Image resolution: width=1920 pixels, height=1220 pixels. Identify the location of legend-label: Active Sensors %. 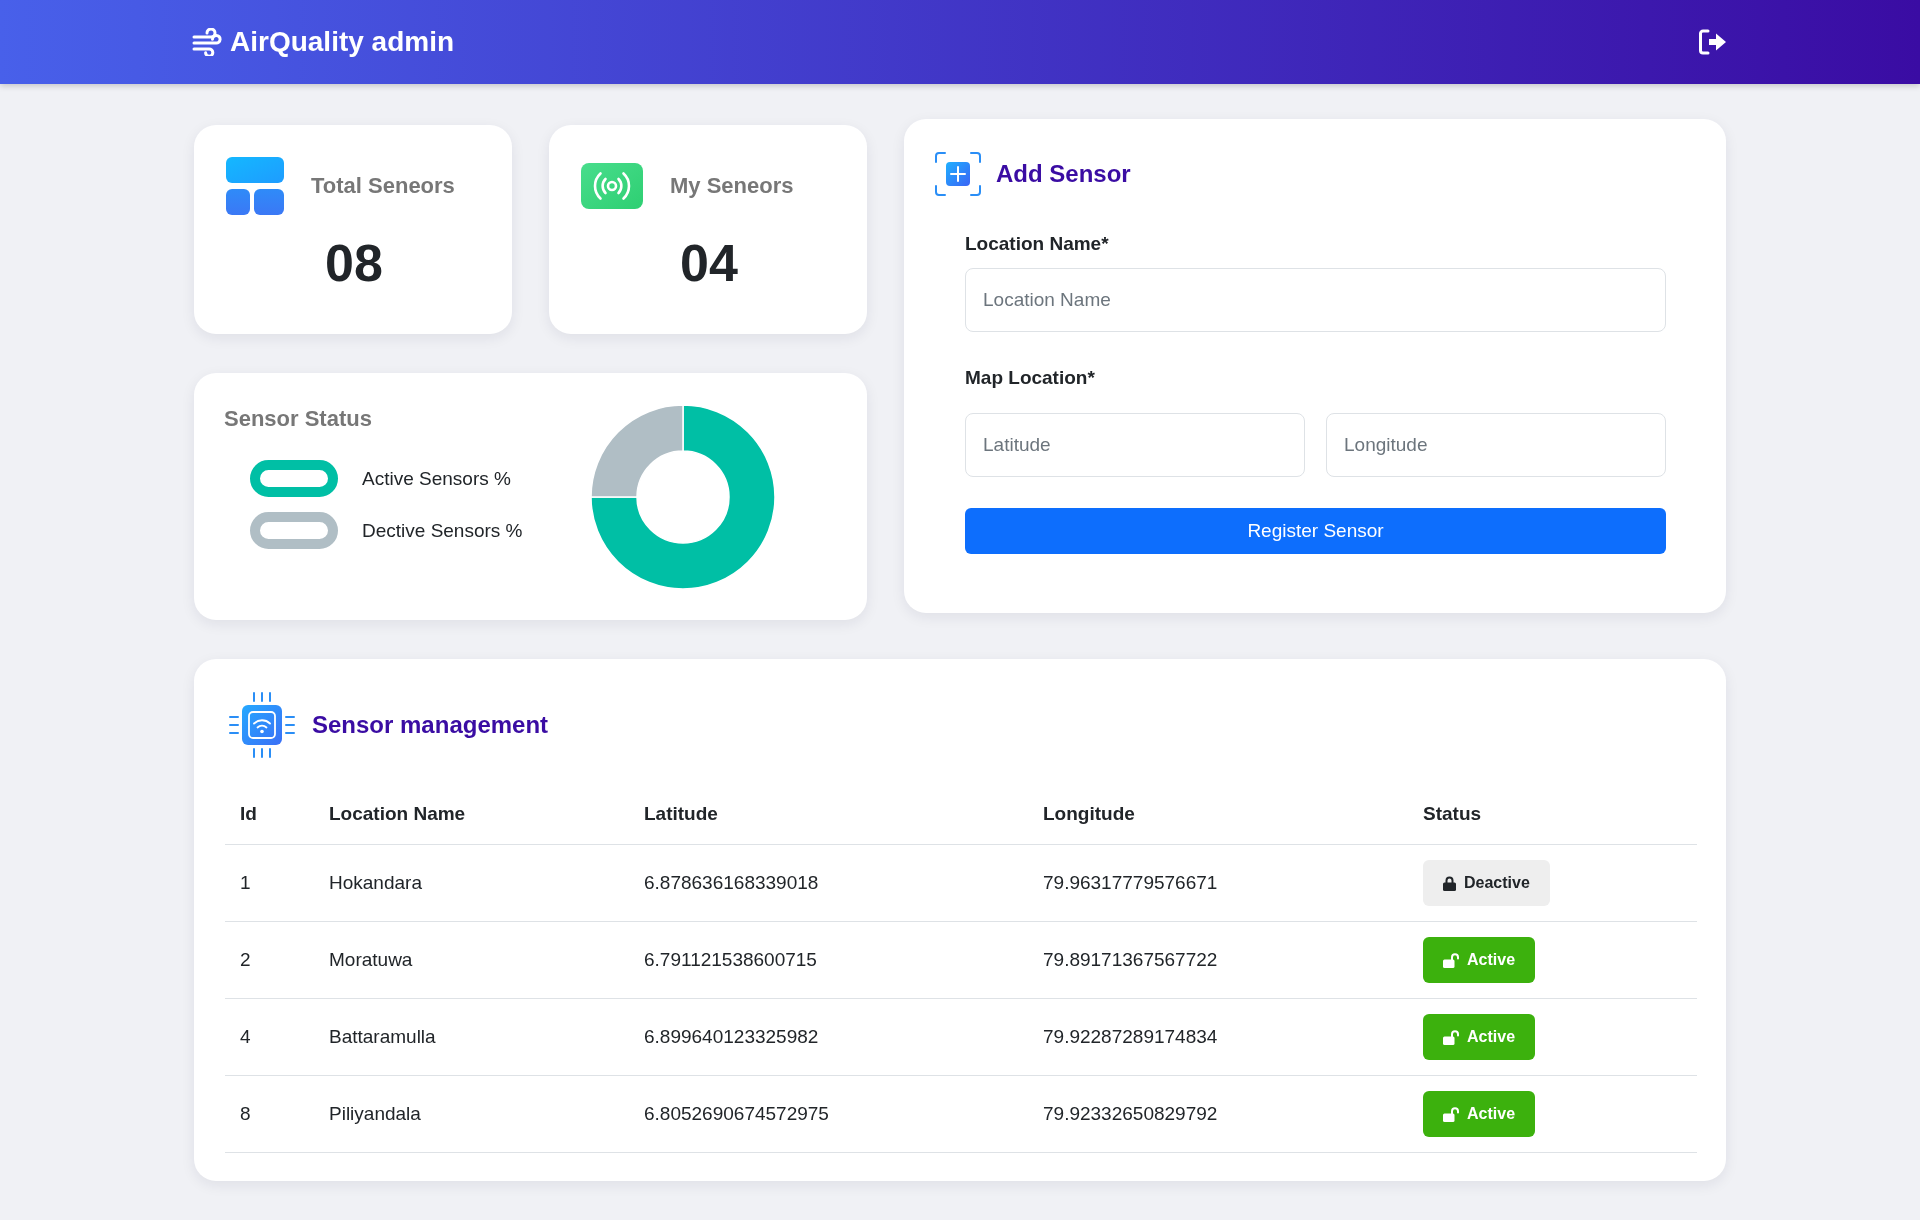
(436, 478).